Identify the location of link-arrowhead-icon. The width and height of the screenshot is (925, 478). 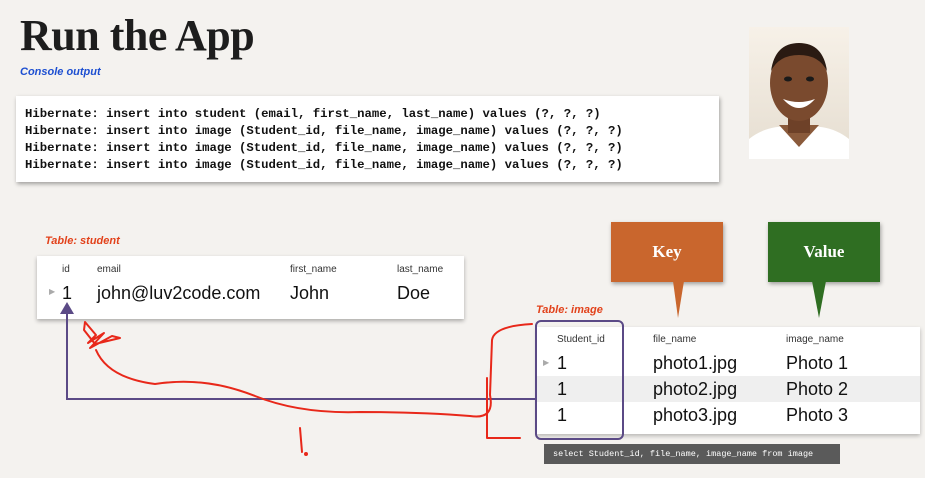
(67, 308).